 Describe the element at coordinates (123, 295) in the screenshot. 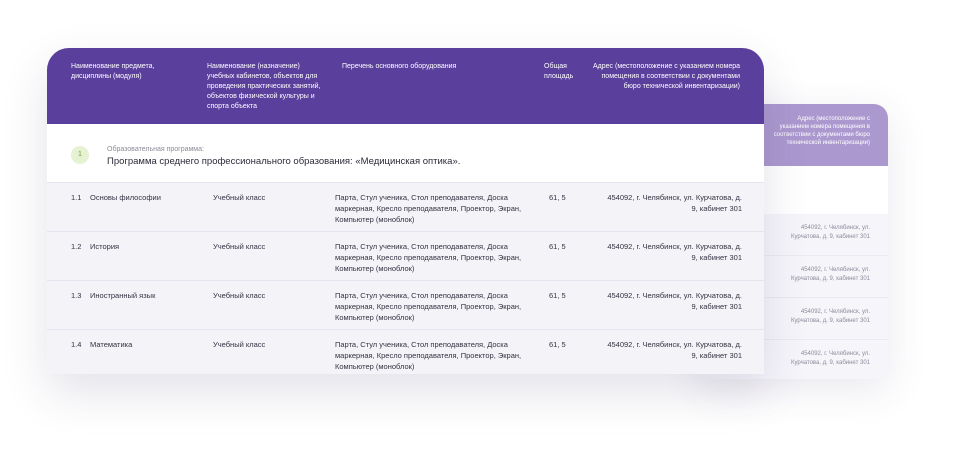

I see `row-subject: Иностранный язык` at that location.